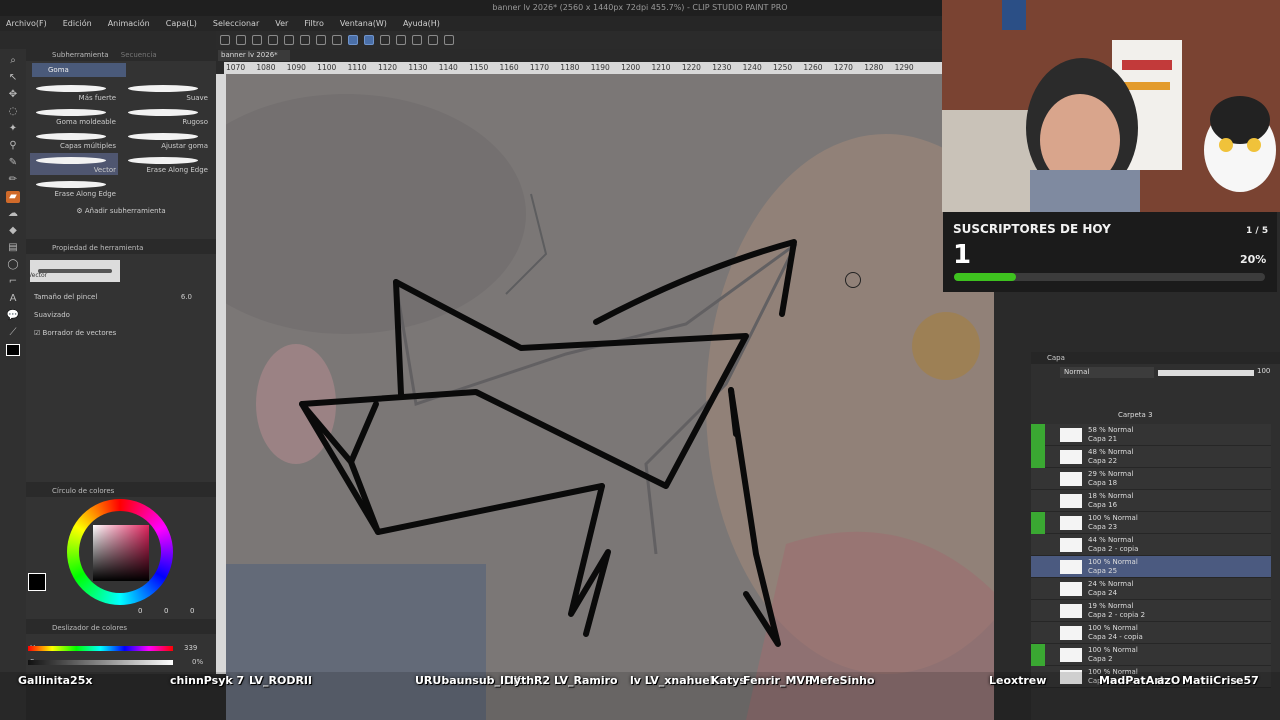 The image size is (1280, 720). I want to click on pen-icon, so click(385, 40).